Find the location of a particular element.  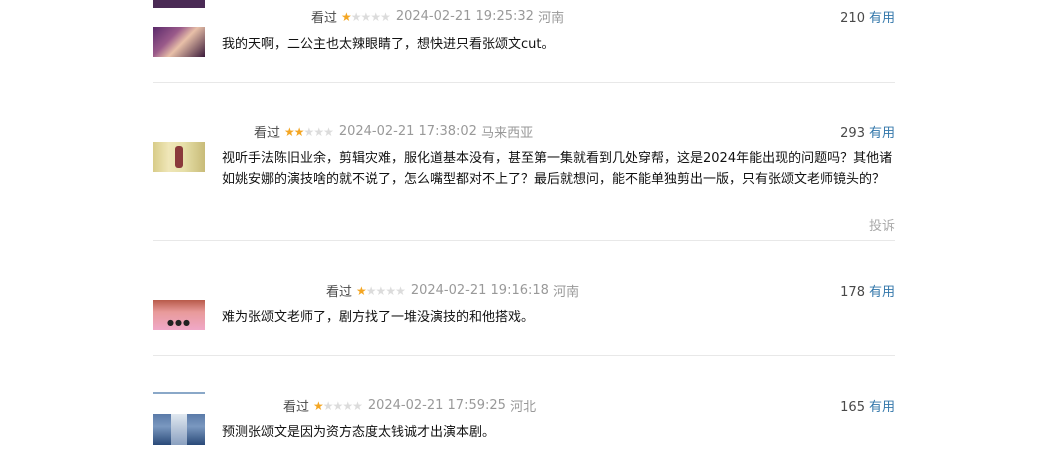

comment-meta: 看过 ★ ★ ★ ★ ★ 2024-02-21 17:38:02 马来西亚 is located at coordinates (393, 131).